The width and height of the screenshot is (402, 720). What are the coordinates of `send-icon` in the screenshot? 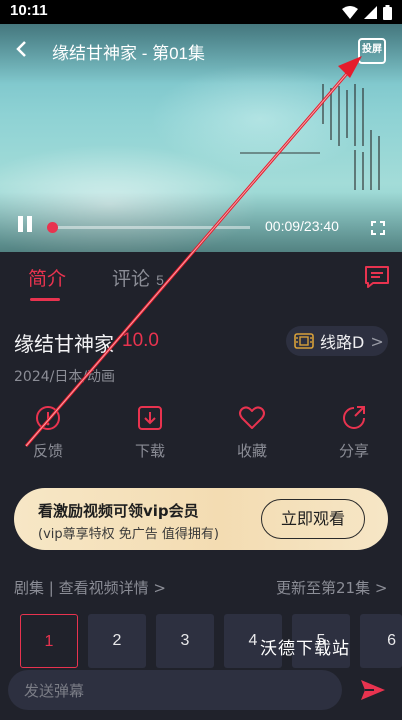 It's located at (373, 690).